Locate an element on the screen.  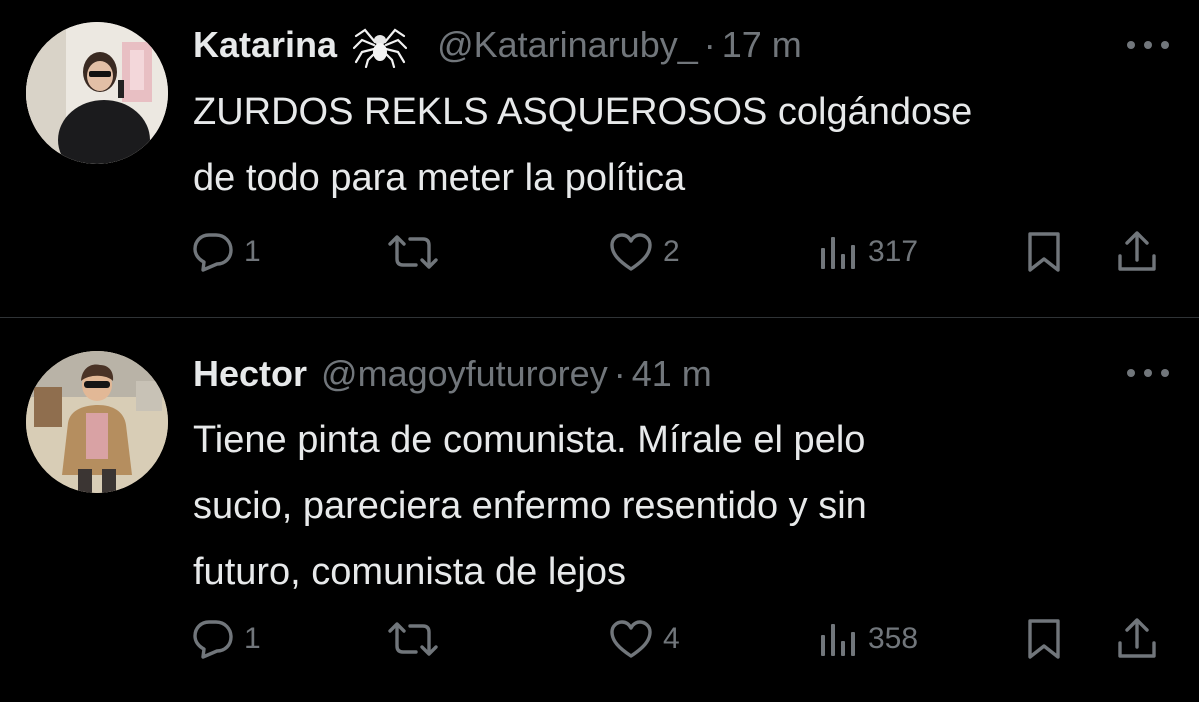
spider-icon is located at coordinates (380, 45).